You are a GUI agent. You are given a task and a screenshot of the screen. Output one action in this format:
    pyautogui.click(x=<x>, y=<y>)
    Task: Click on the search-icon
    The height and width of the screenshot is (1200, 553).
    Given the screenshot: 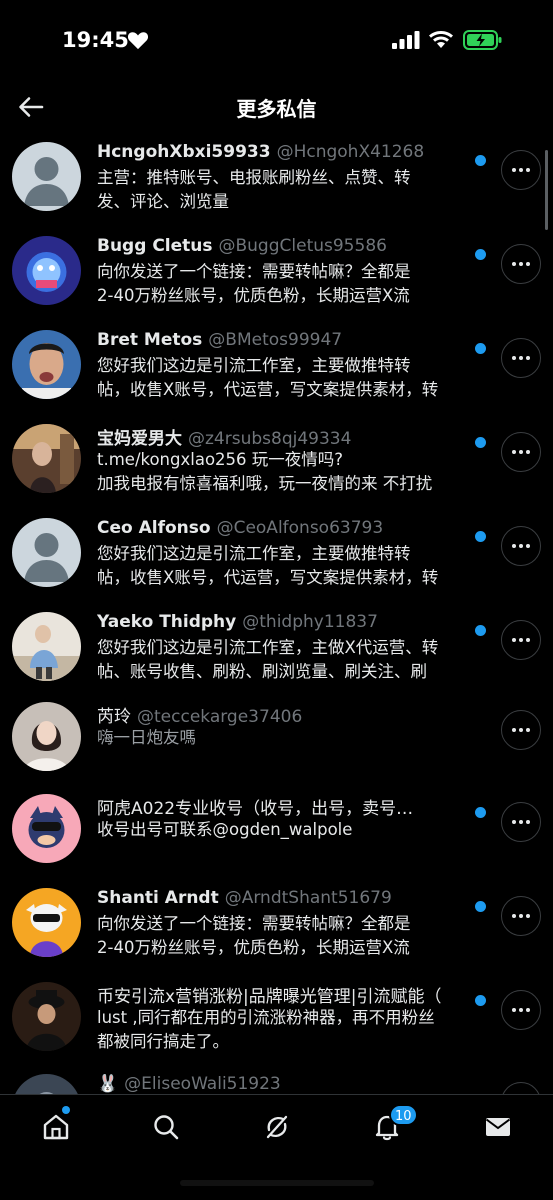 What is the action you would take?
    pyautogui.click(x=166, y=1127)
    